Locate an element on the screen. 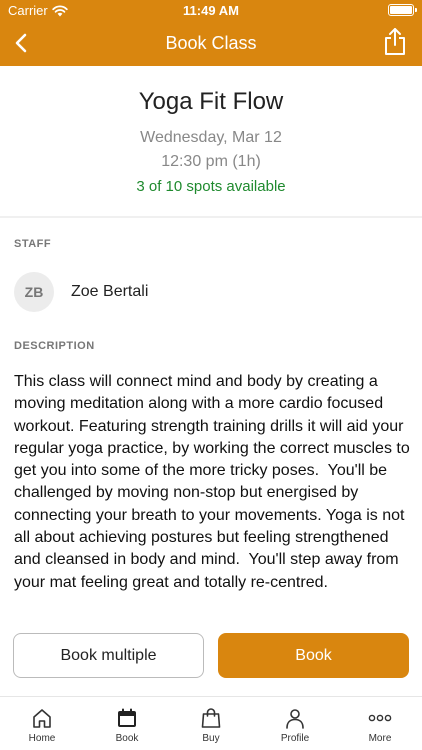 This screenshot has width=422, height=750. class-time: 12:30 pm (1h) is located at coordinates (211, 161).